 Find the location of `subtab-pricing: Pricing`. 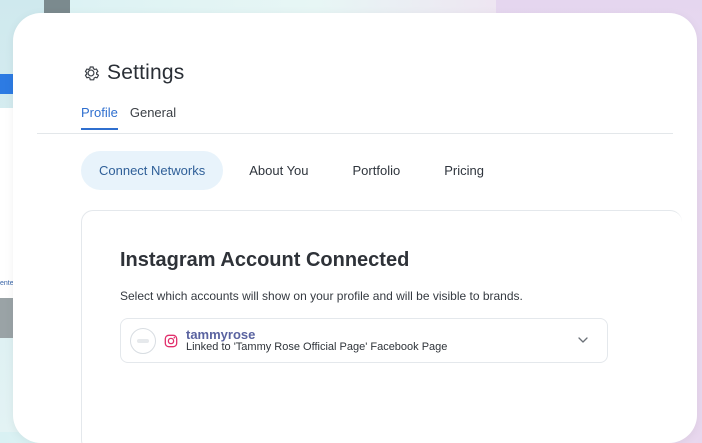

subtab-pricing: Pricing is located at coordinates (464, 170).